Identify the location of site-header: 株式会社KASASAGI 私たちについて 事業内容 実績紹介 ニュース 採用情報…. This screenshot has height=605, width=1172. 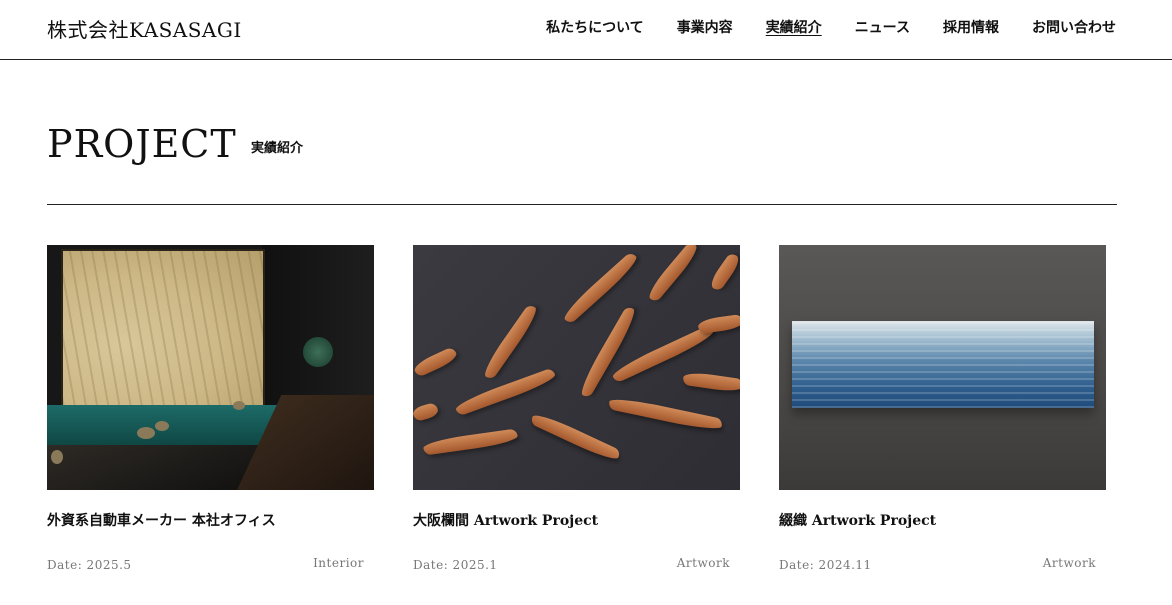
(586, 30).